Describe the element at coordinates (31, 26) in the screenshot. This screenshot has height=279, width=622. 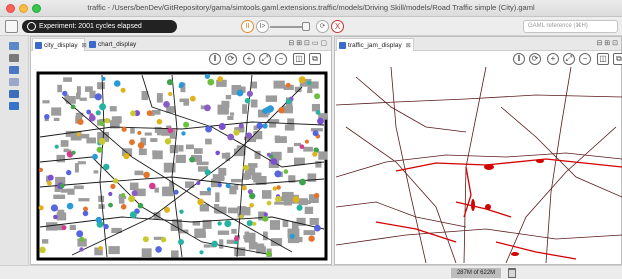
I see `clock-icon` at that location.